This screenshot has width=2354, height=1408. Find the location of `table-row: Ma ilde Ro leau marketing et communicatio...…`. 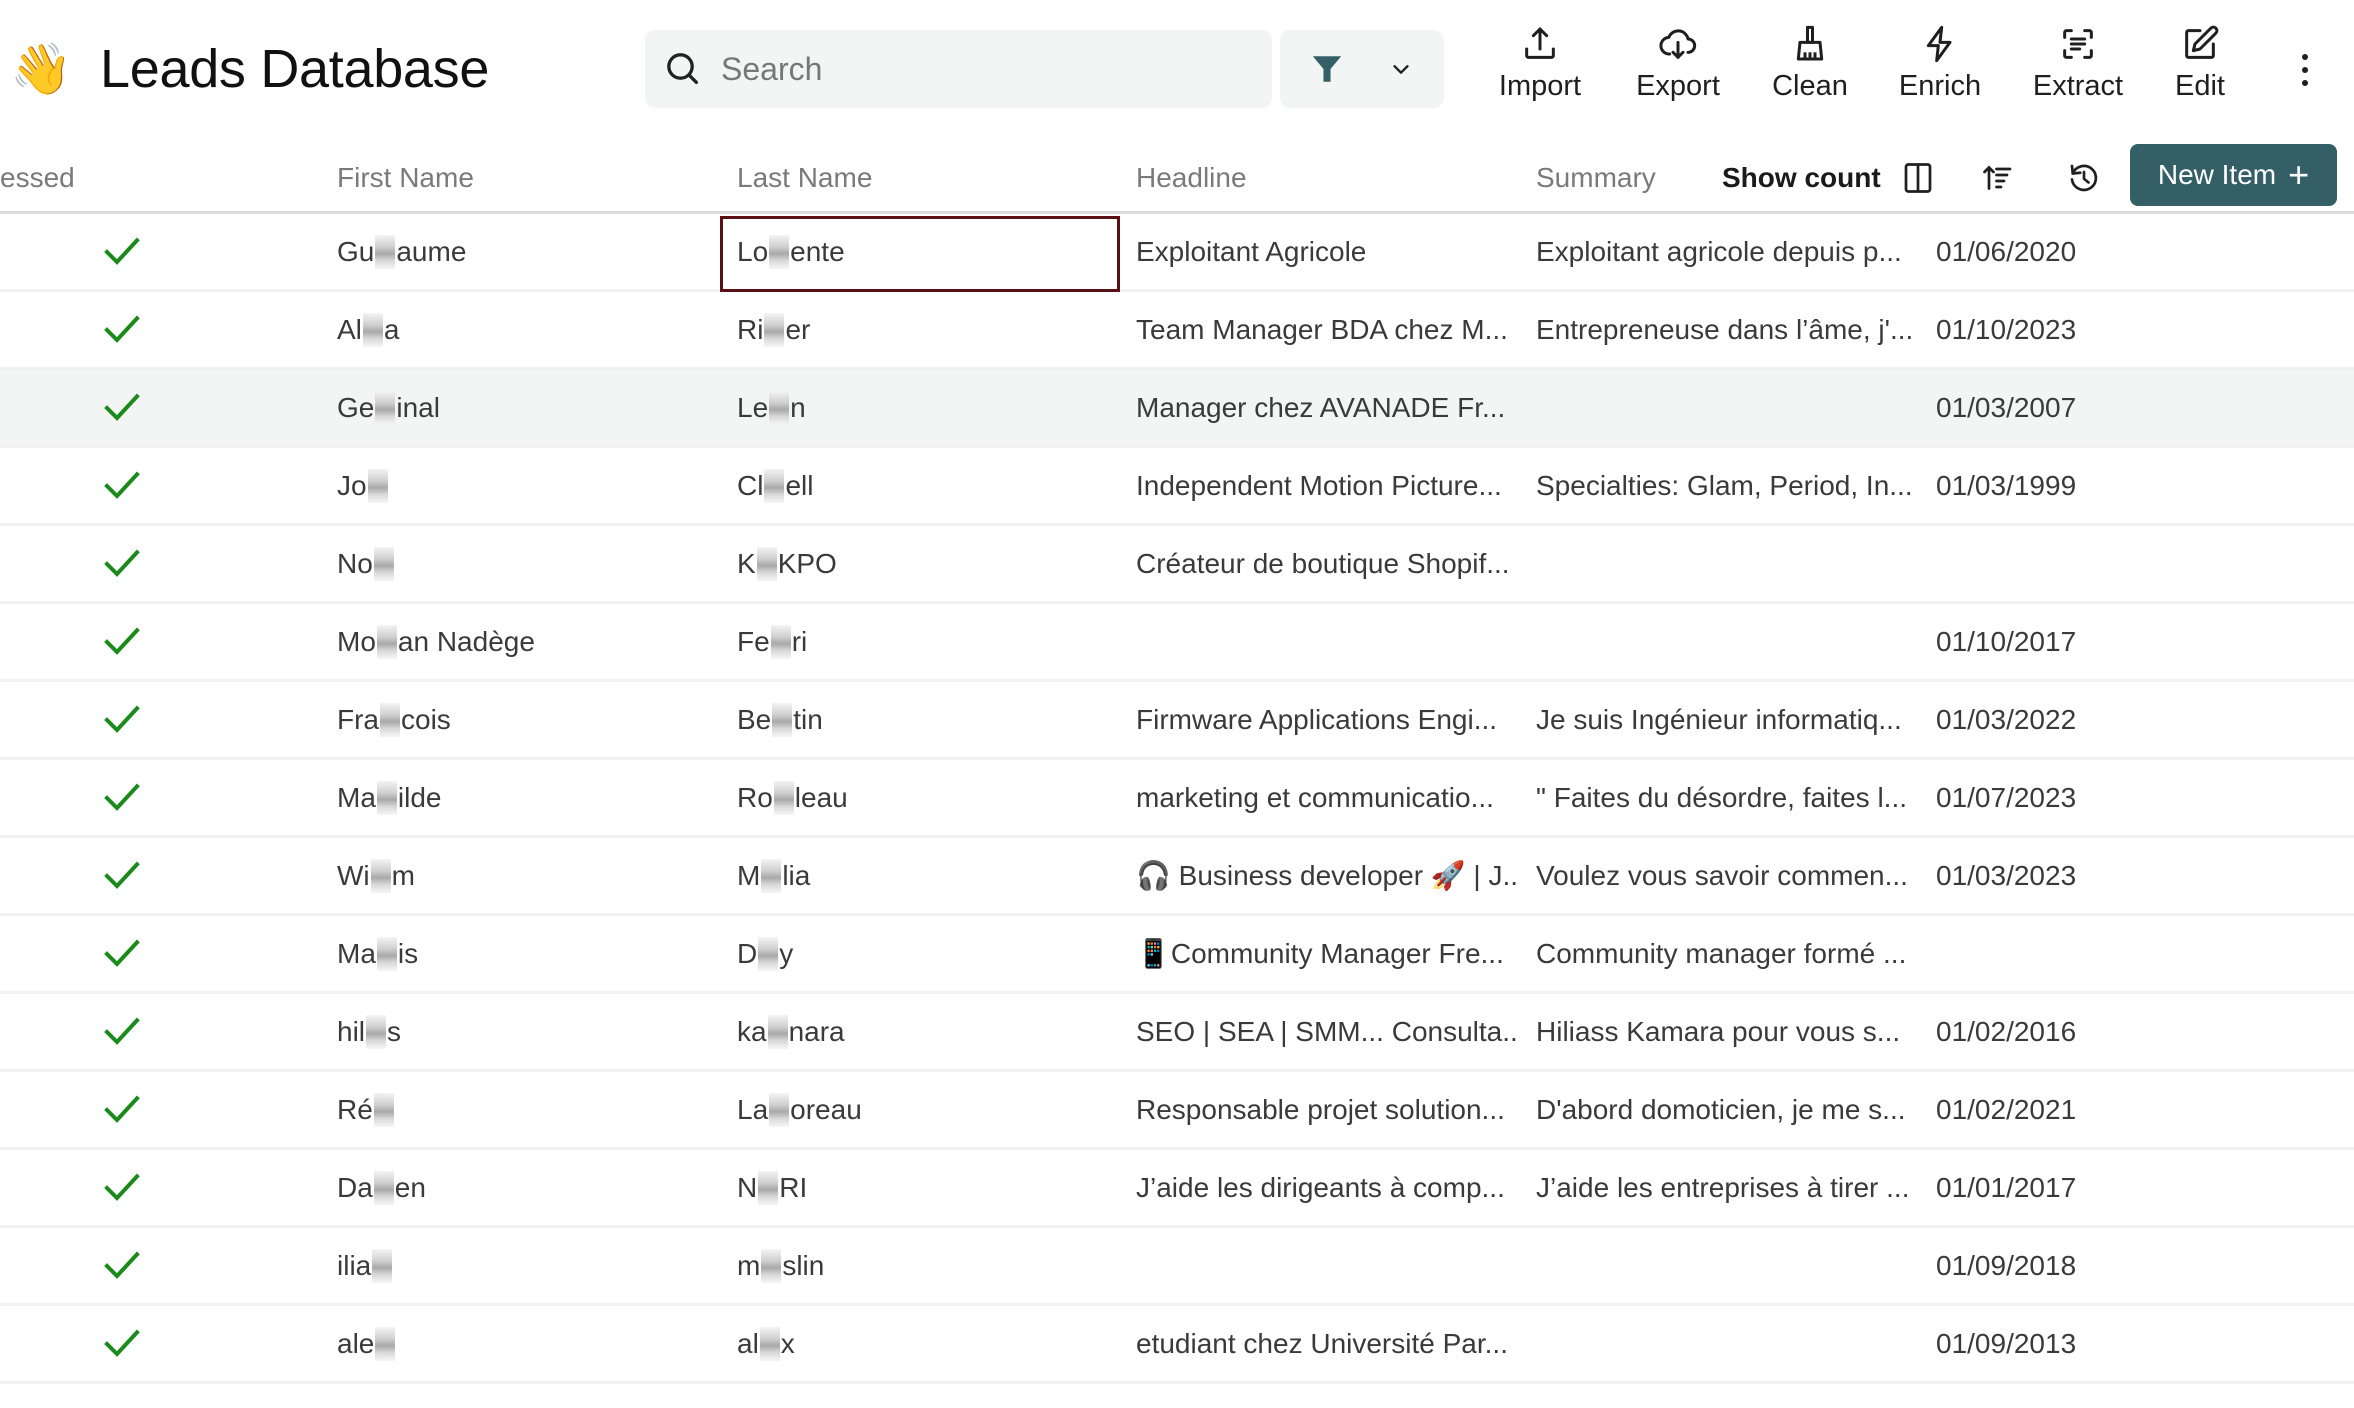

table-row: Ma ilde Ro leau marketing et communicatio...… is located at coordinates (1177, 799).